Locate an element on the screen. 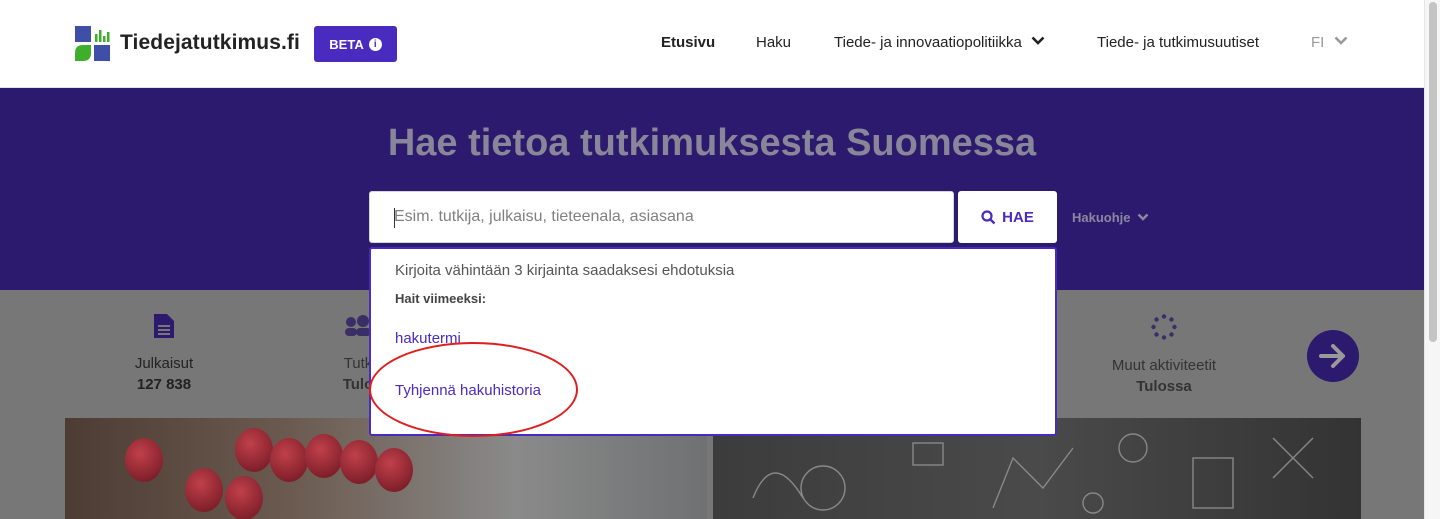 Image resolution: width=1440 pixels, height=519 pixels. beta-button: BETA i is located at coordinates (355, 44).